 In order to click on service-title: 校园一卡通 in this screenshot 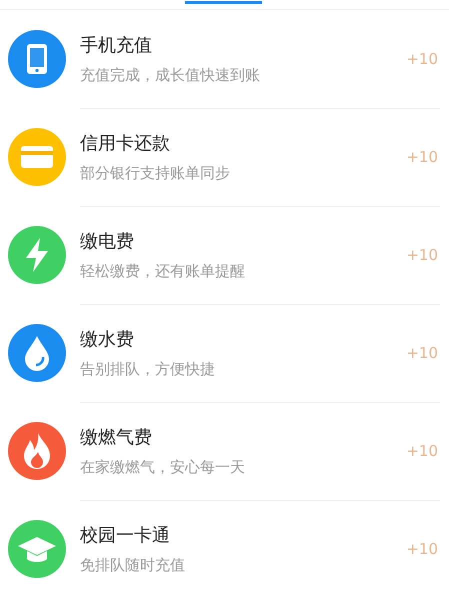, I will do `click(125, 535)`.